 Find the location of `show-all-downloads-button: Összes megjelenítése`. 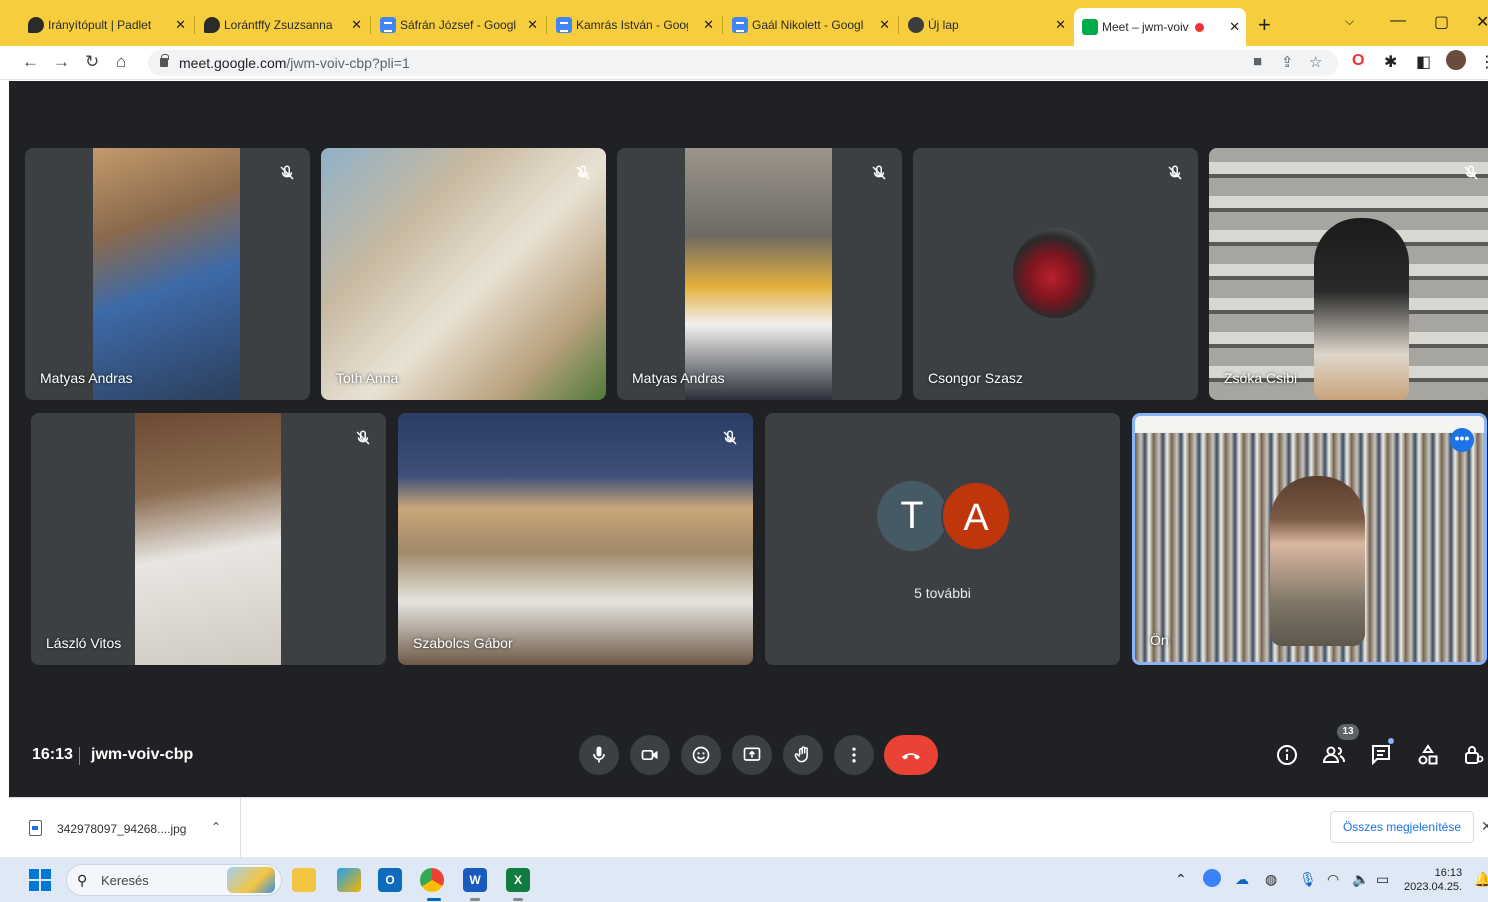

show-all-downloads-button: Összes megjelenítése is located at coordinates (1402, 827).